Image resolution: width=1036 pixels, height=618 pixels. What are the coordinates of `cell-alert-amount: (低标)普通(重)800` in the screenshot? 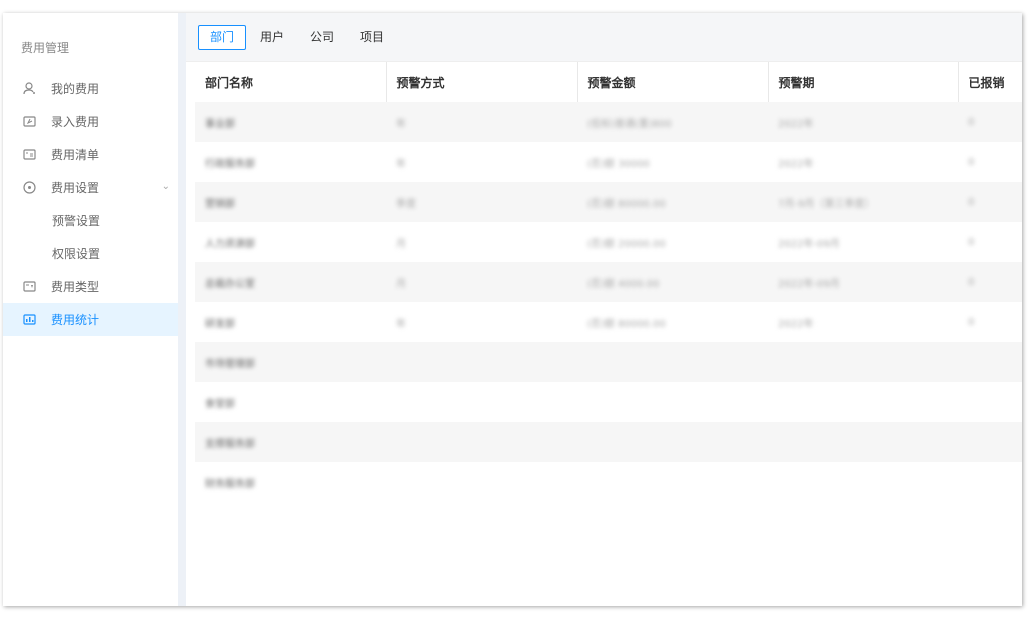 It's located at (672, 122).